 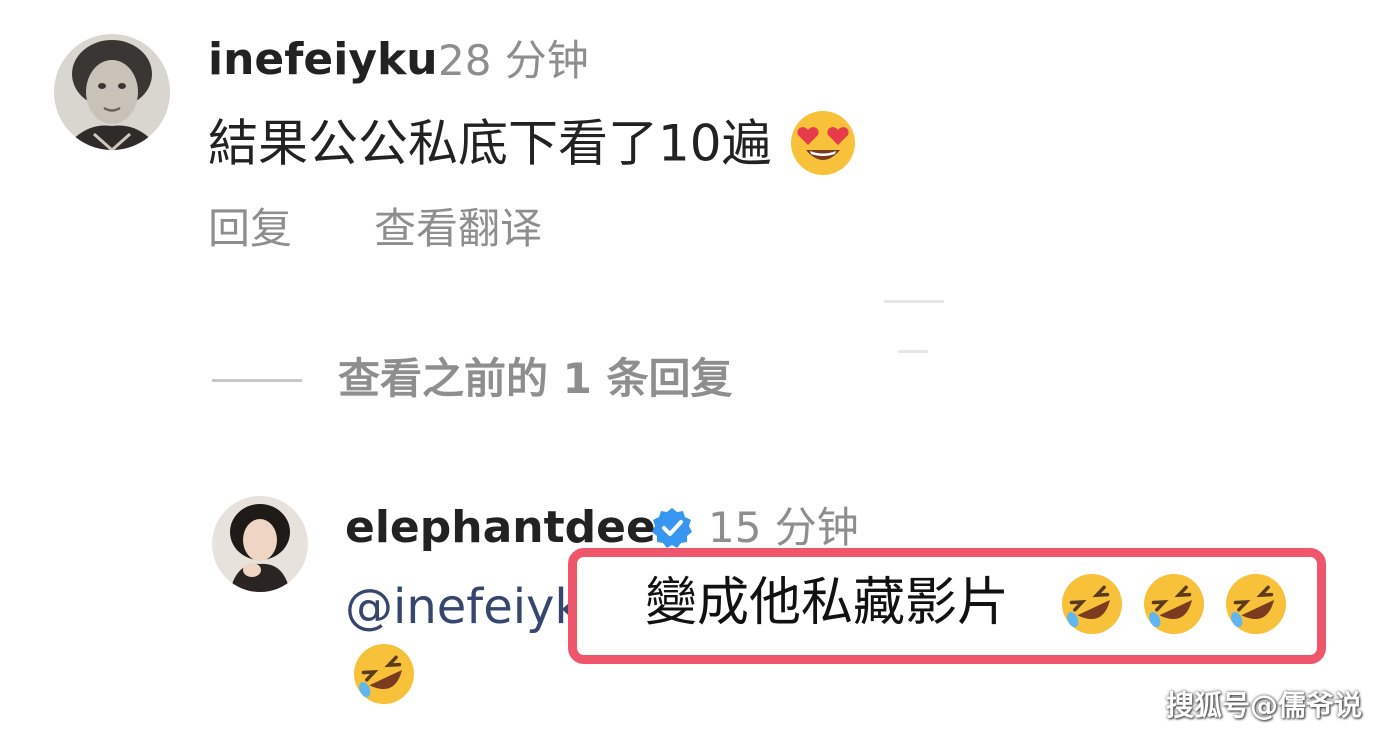 I want to click on avatar-elephantdee, so click(x=260, y=544).